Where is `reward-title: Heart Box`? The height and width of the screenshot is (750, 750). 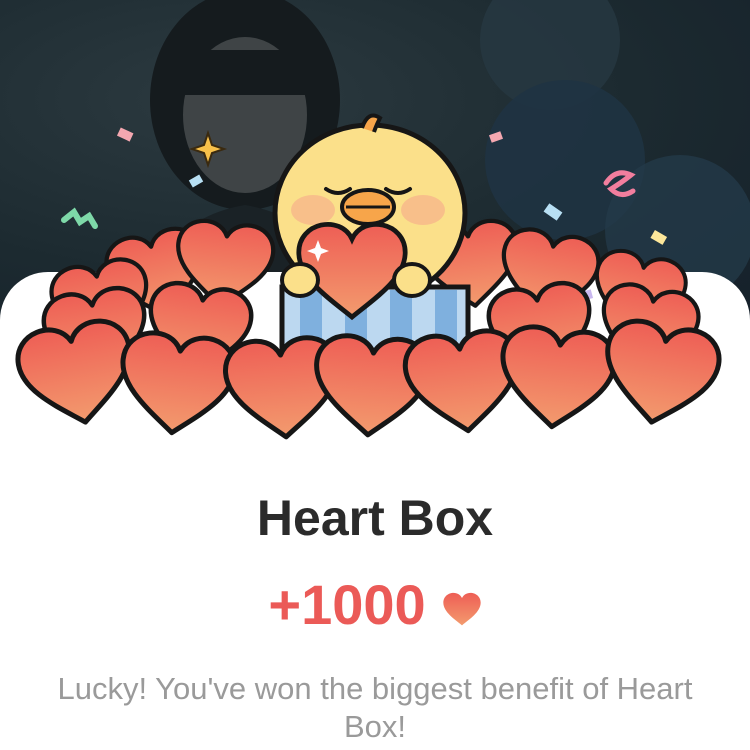 reward-title: Heart Box is located at coordinates (375, 518).